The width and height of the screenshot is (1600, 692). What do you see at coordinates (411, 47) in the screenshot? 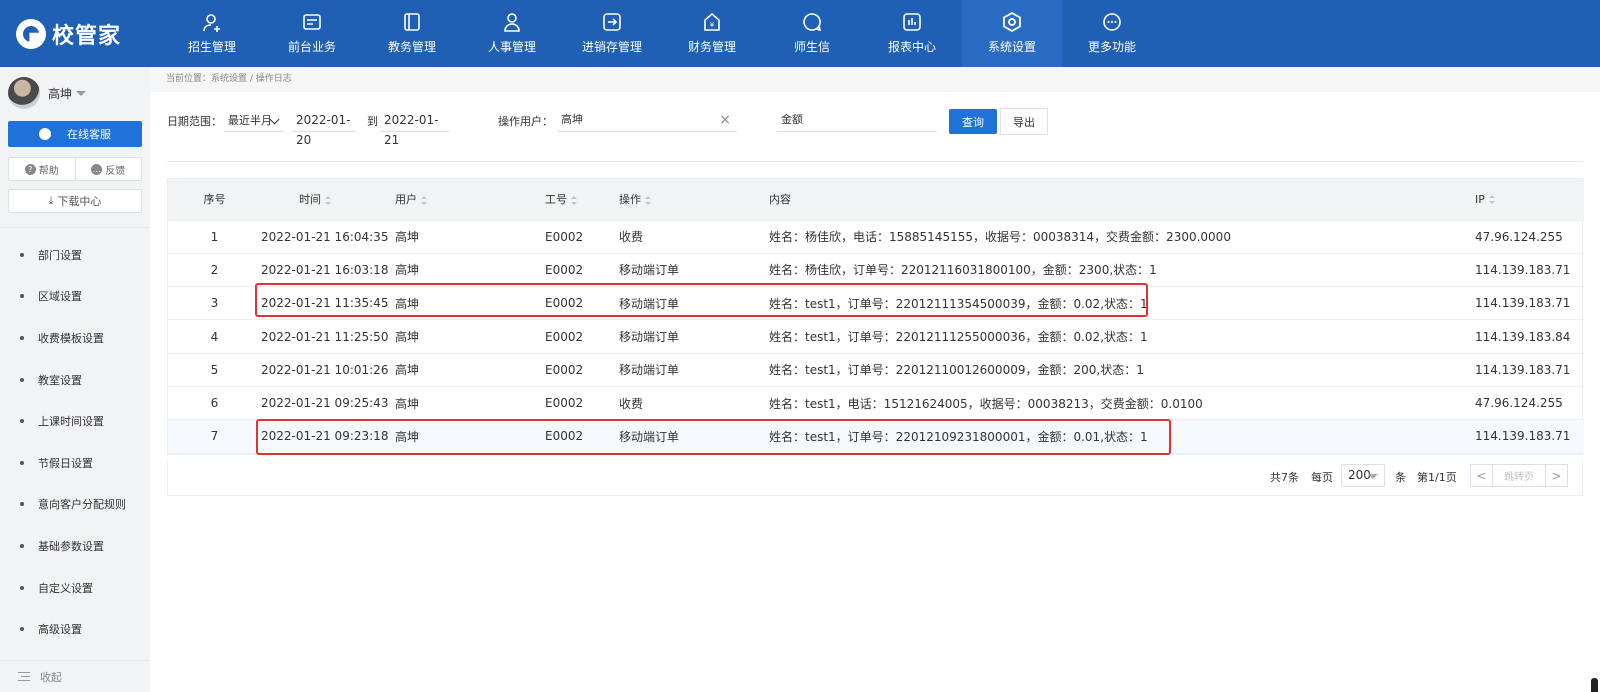
I see `nav-label: 教务管理` at bounding box center [411, 47].